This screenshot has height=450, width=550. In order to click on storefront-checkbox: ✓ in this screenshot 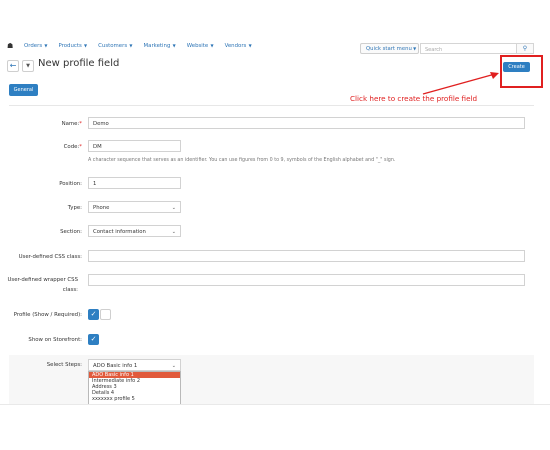, I will do `click(93, 339)`.